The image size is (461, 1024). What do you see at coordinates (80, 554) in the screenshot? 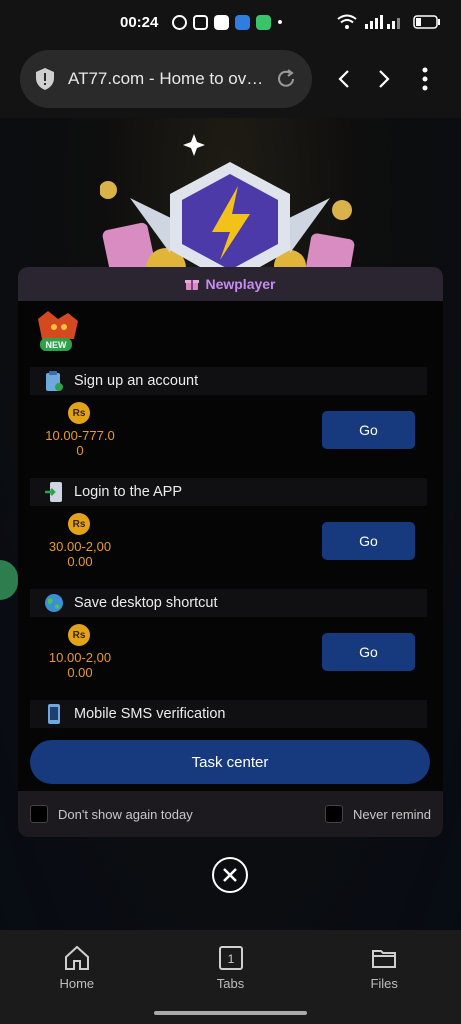
I see `reward-amount: 30.00-2,00 0.00` at bounding box center [80, 554].